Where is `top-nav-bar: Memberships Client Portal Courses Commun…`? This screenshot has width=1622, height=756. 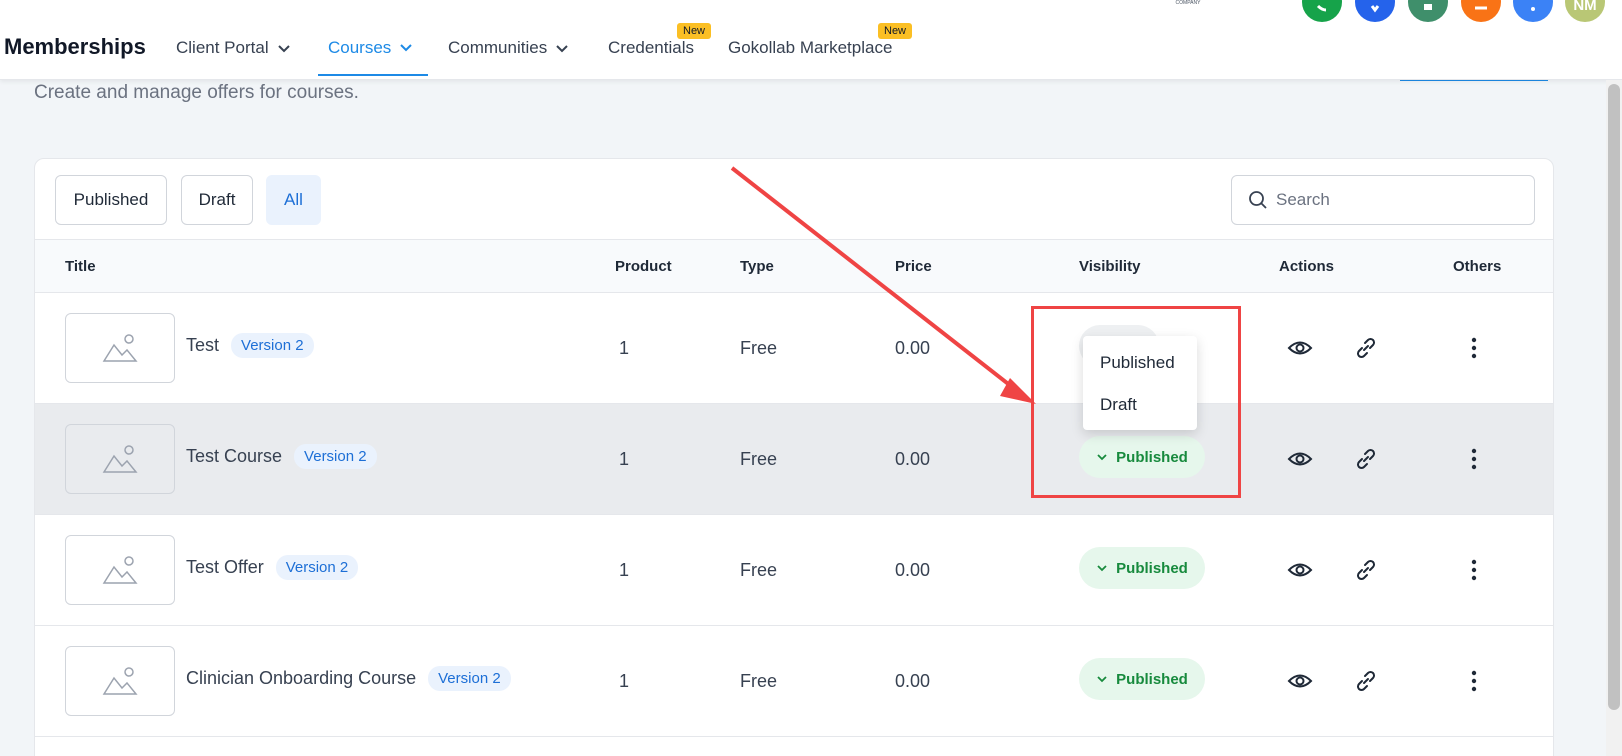 top-nav-bar: Memberships Client Portal Courses Commun… is located at coordinates (811, 40).